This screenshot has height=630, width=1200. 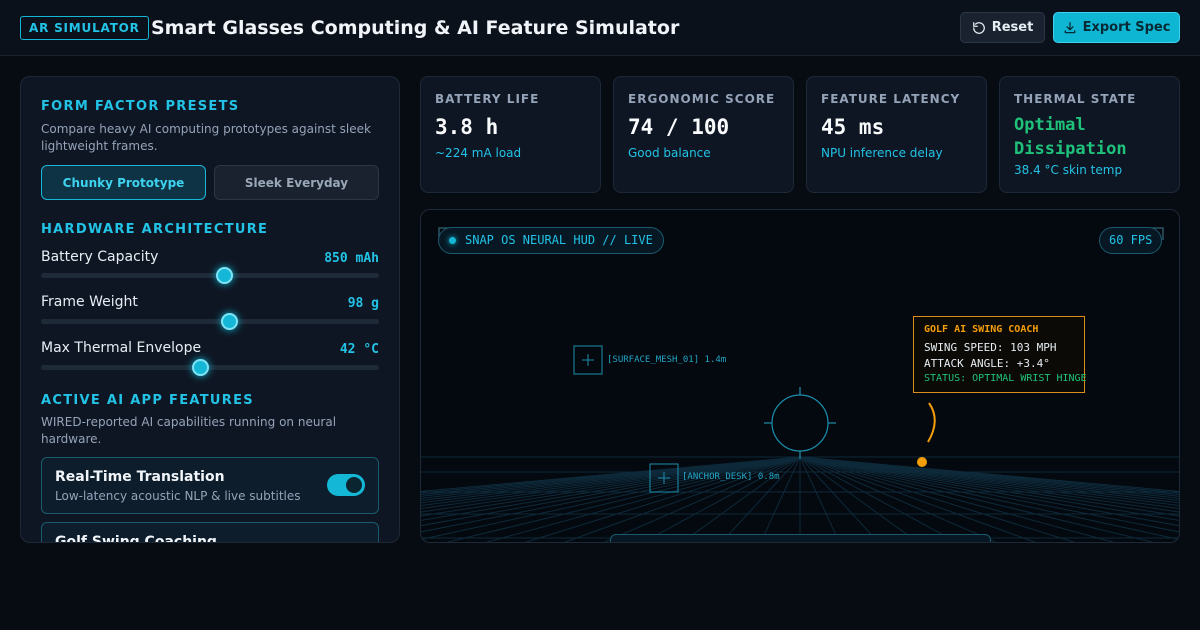 What do you see at coordinates (136, 538) in the screenshot?
I see `feature-name: Golf Swing Coaching` at bounding box center [136, 538].